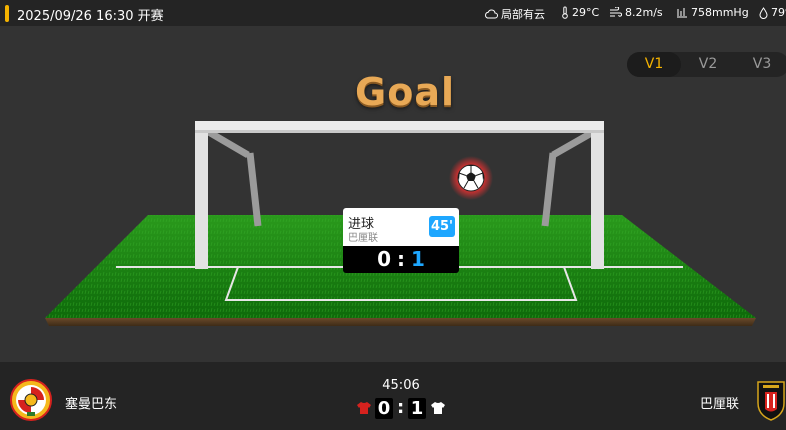 The width and height of the screenshot is (786, 430). Describe the element at coordinates (400, 322) in the screenshot. I see `pitch-soil-edge` at that location.